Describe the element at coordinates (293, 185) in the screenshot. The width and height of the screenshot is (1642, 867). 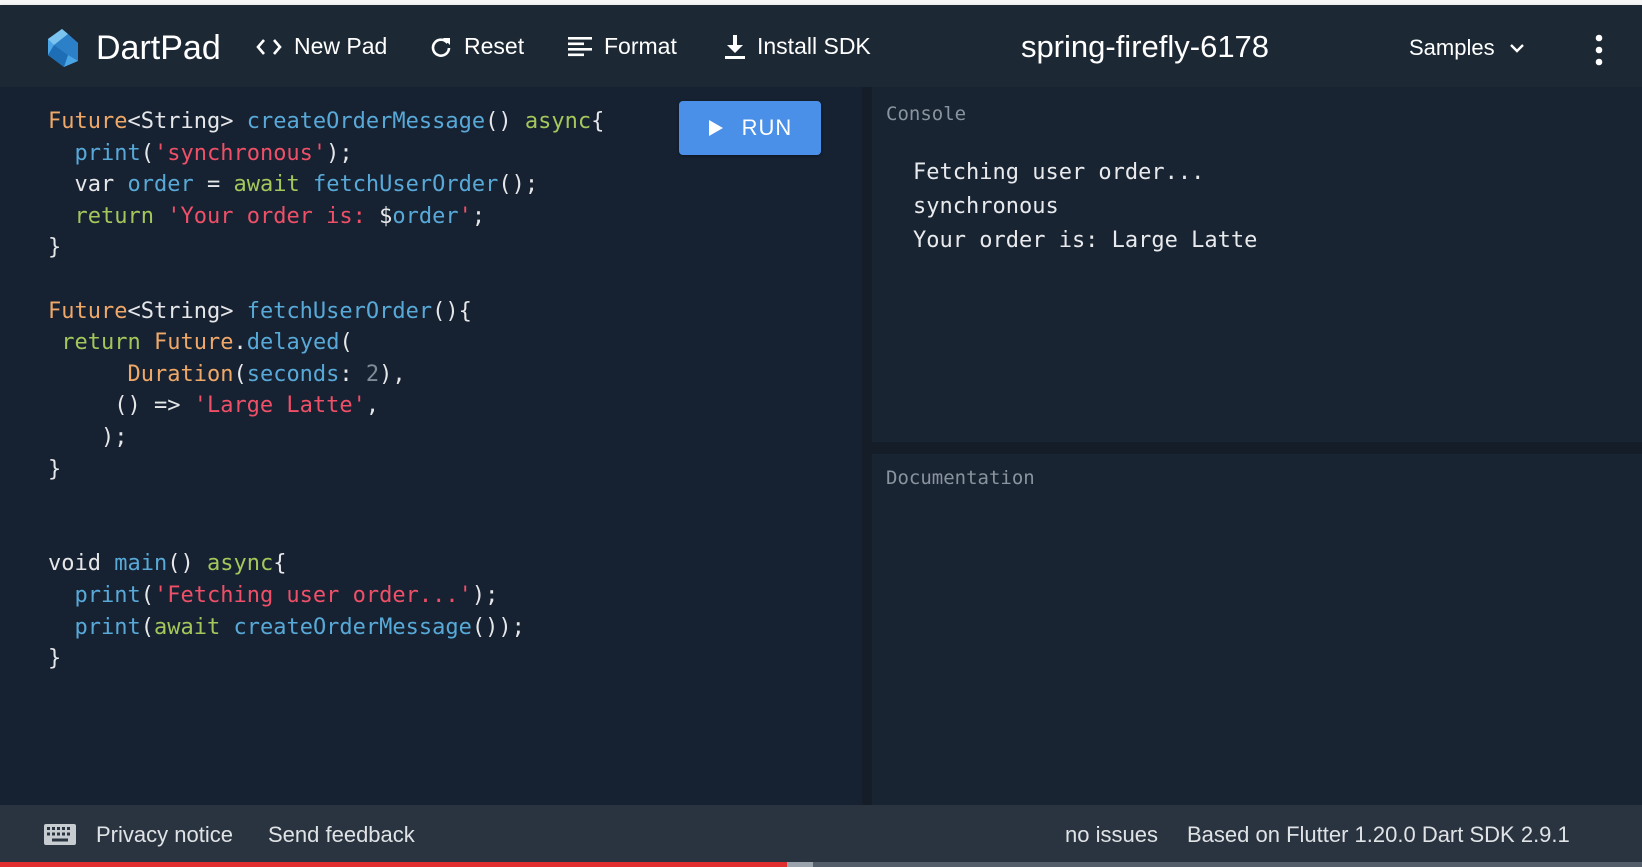
I see `code-line: var order = await fetchUserOrder();` at that location.